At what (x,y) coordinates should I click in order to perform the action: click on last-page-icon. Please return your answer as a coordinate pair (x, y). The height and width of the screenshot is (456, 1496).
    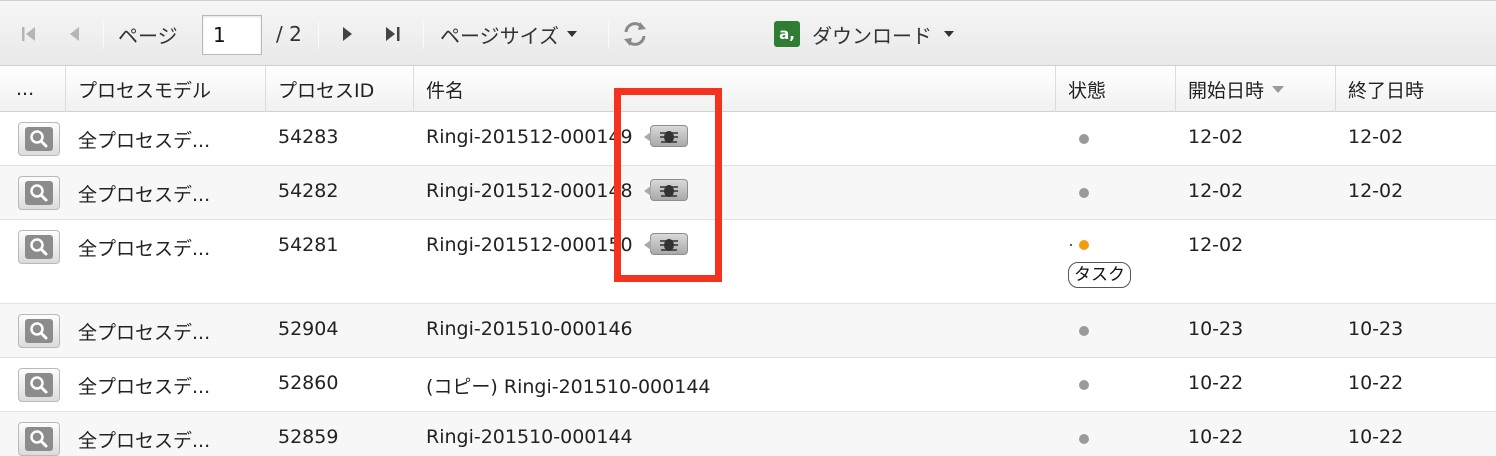
    Looking at the image, I should click on (393, 34).